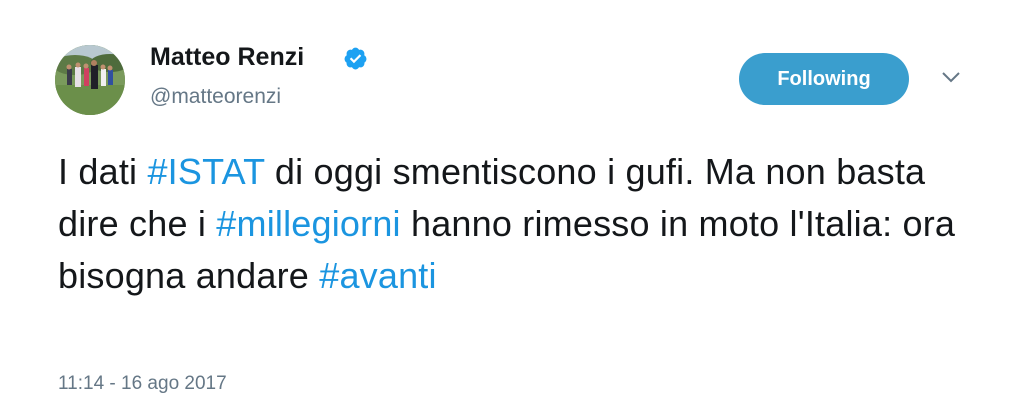  What do you see at coordinates (824, 79) in the screenshot?
I see `following-button: Following` at bounding box center [824, 79].